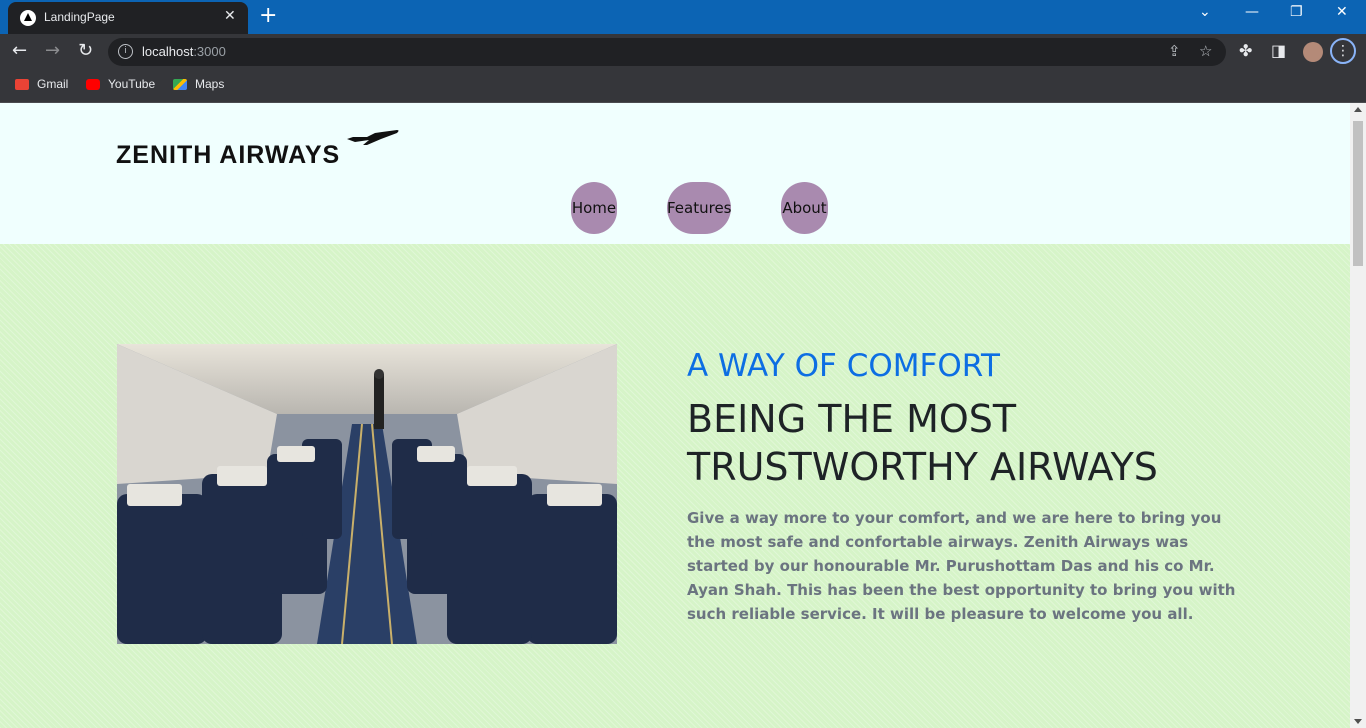 This screenshot has width=1366, height=728. What do you see at coordinates (28, 18) in the screenshot?
I see `nextjs-favicon-icon` at bounding box center [28, 18].